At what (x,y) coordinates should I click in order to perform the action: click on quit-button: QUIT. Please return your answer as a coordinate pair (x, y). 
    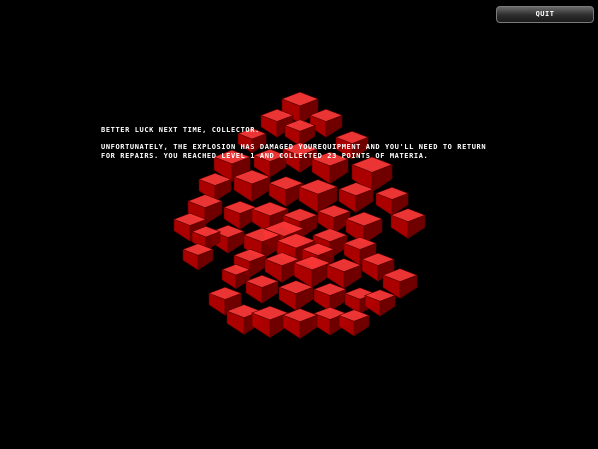
    Looking at the image, I should click on (545, 14).